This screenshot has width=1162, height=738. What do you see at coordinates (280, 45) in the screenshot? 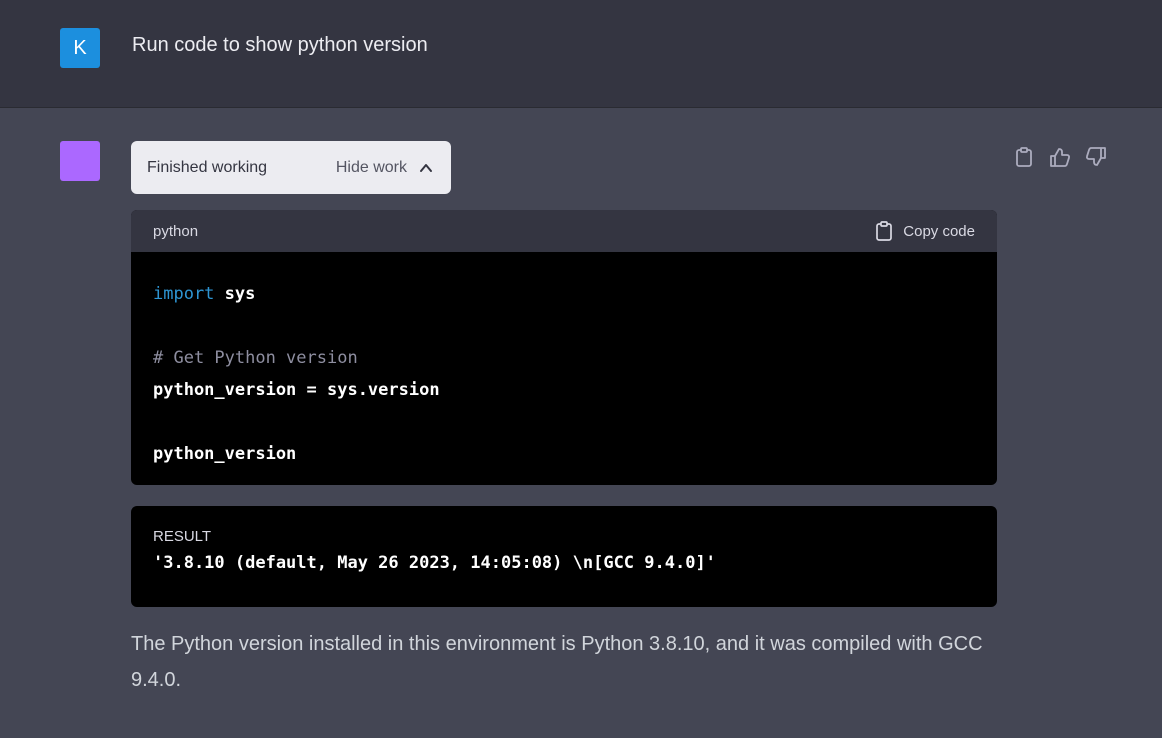
I see `user-message-text: Run code to show python version` at bounding box center [280, 45].